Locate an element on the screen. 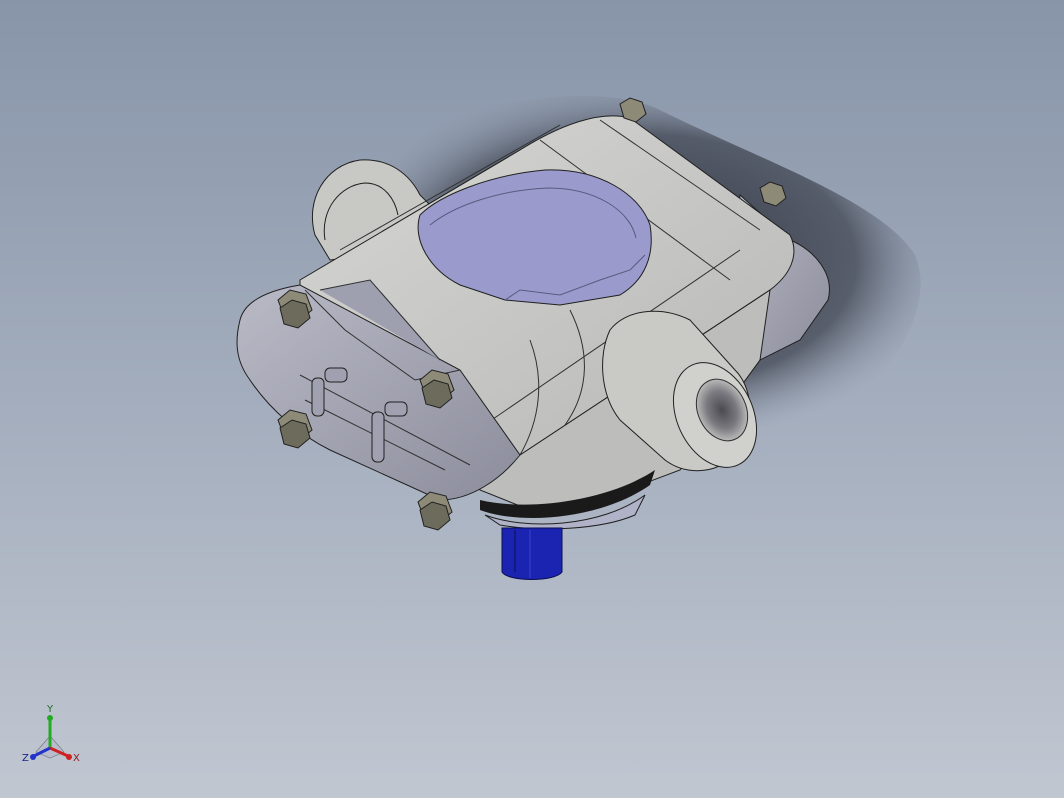  z-axis-label: Z is located at coordinates (25, 758).